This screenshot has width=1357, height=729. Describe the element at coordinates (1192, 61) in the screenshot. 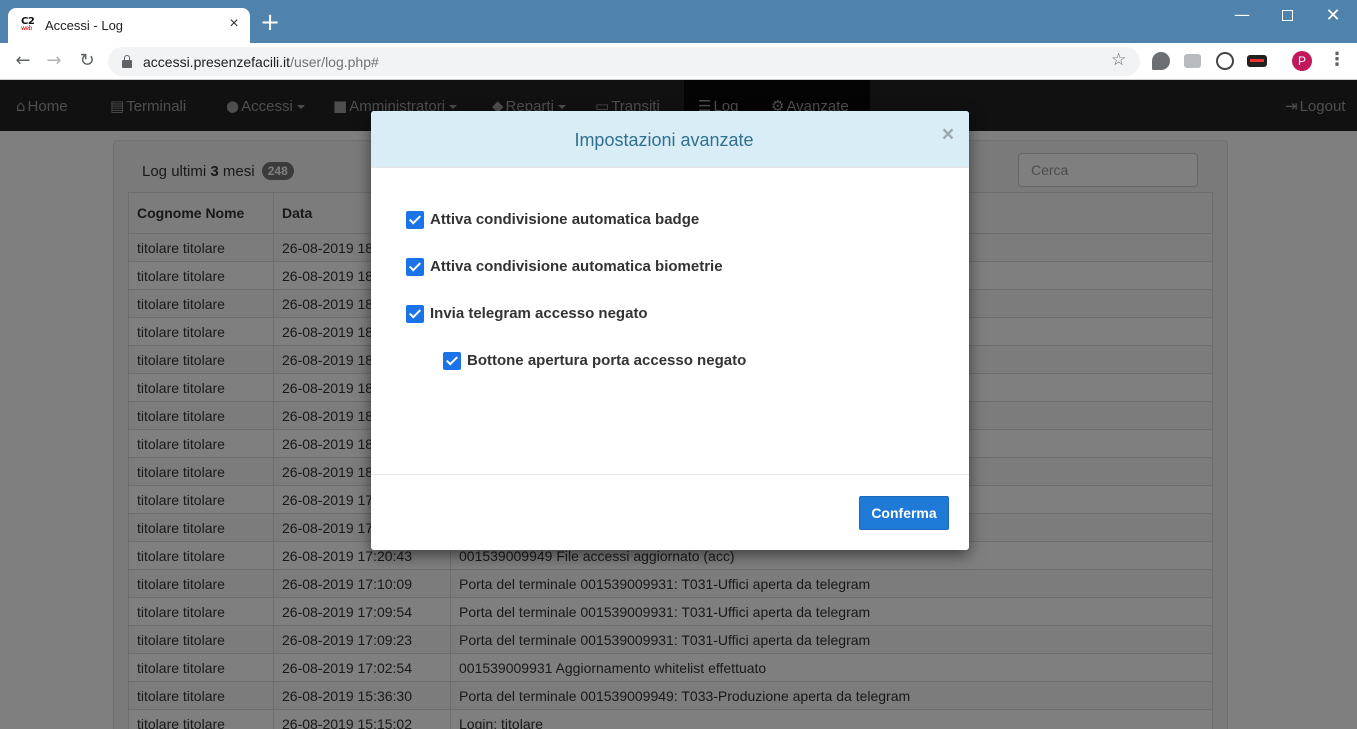

I see `extension-camera-icon` at that location.